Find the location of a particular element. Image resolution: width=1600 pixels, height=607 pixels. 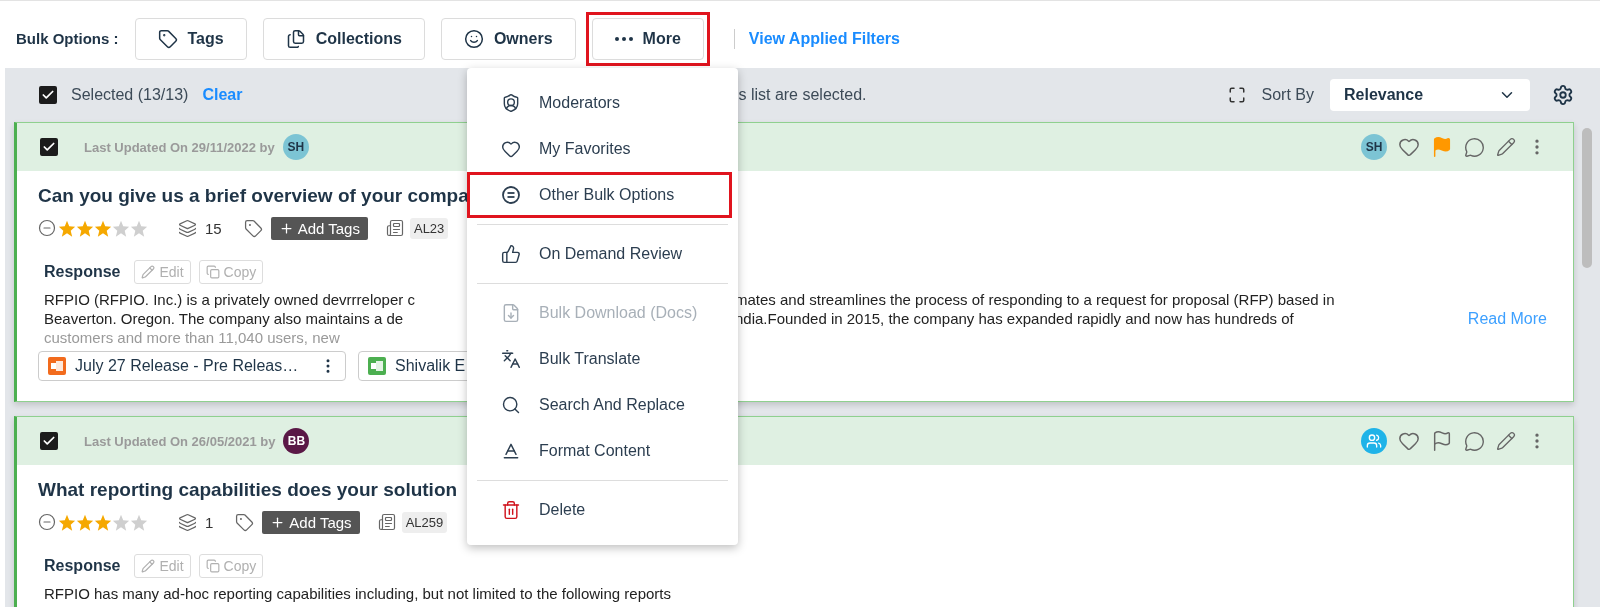

last-updated-text: Last Updated On 26/05/2021 by is located at coordinates (180, 441).